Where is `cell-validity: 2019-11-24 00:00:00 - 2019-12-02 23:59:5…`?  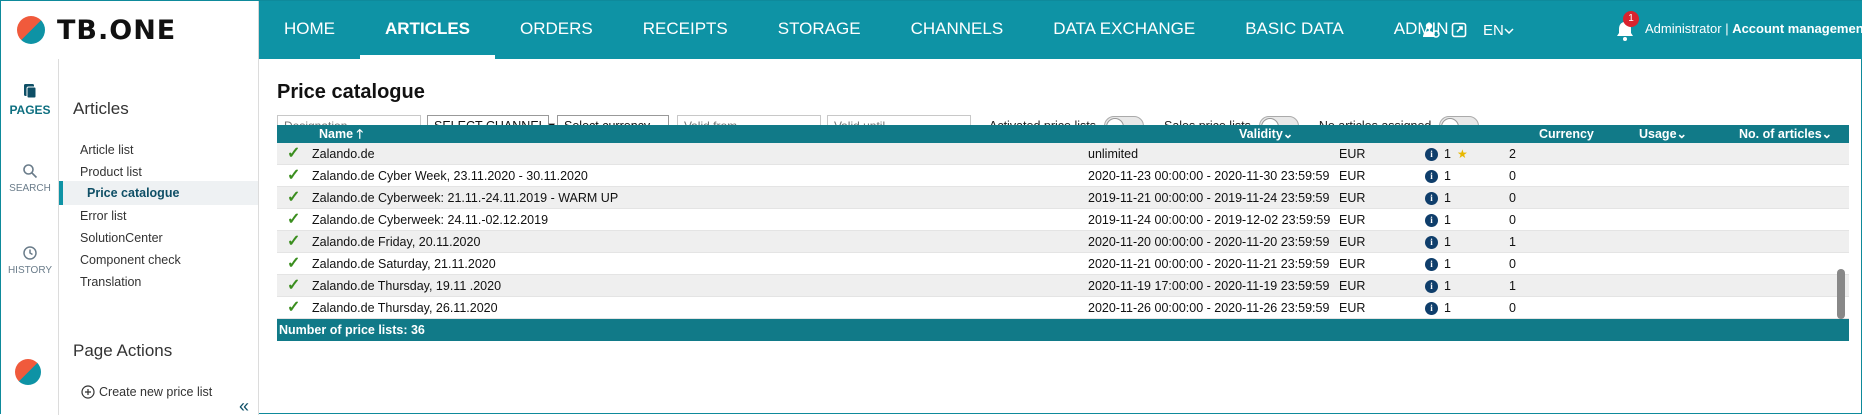 cell-validity: 2019-11-24 00:00:00 - 2019-12-02 23:59:5… is located at coordinates (1209, 220).